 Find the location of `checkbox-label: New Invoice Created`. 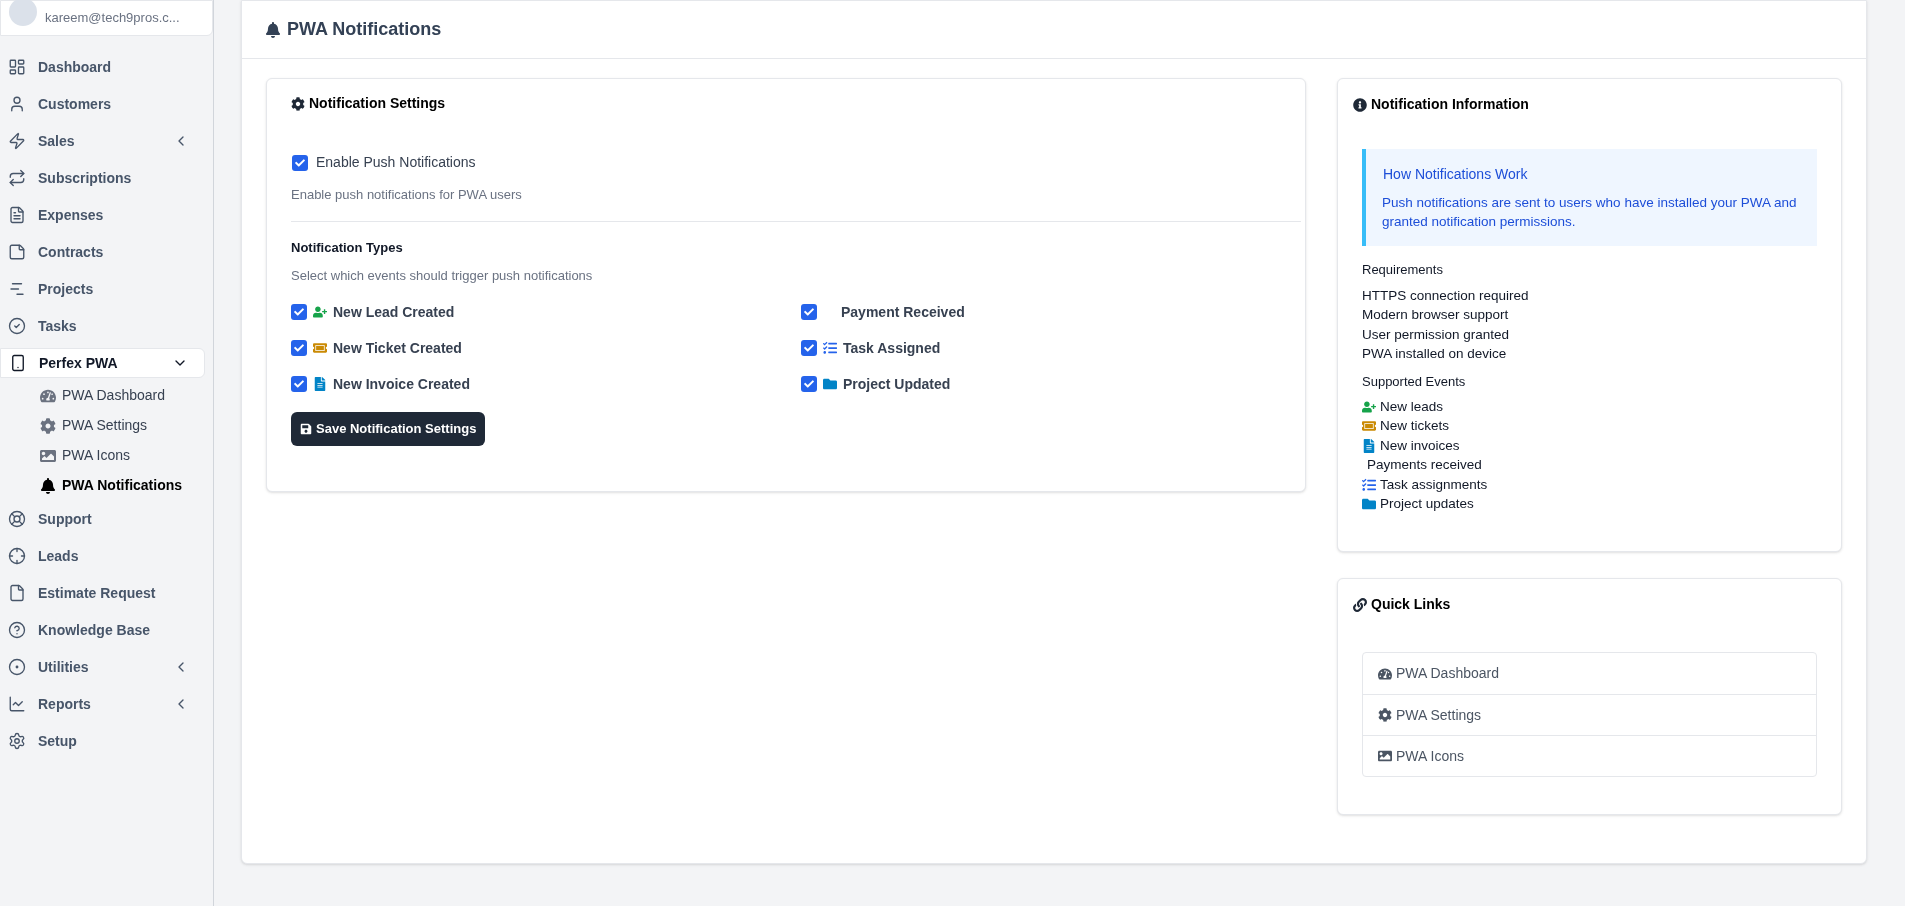

checkbox-label: New Invoice Created is located at coordinates (401, 384).